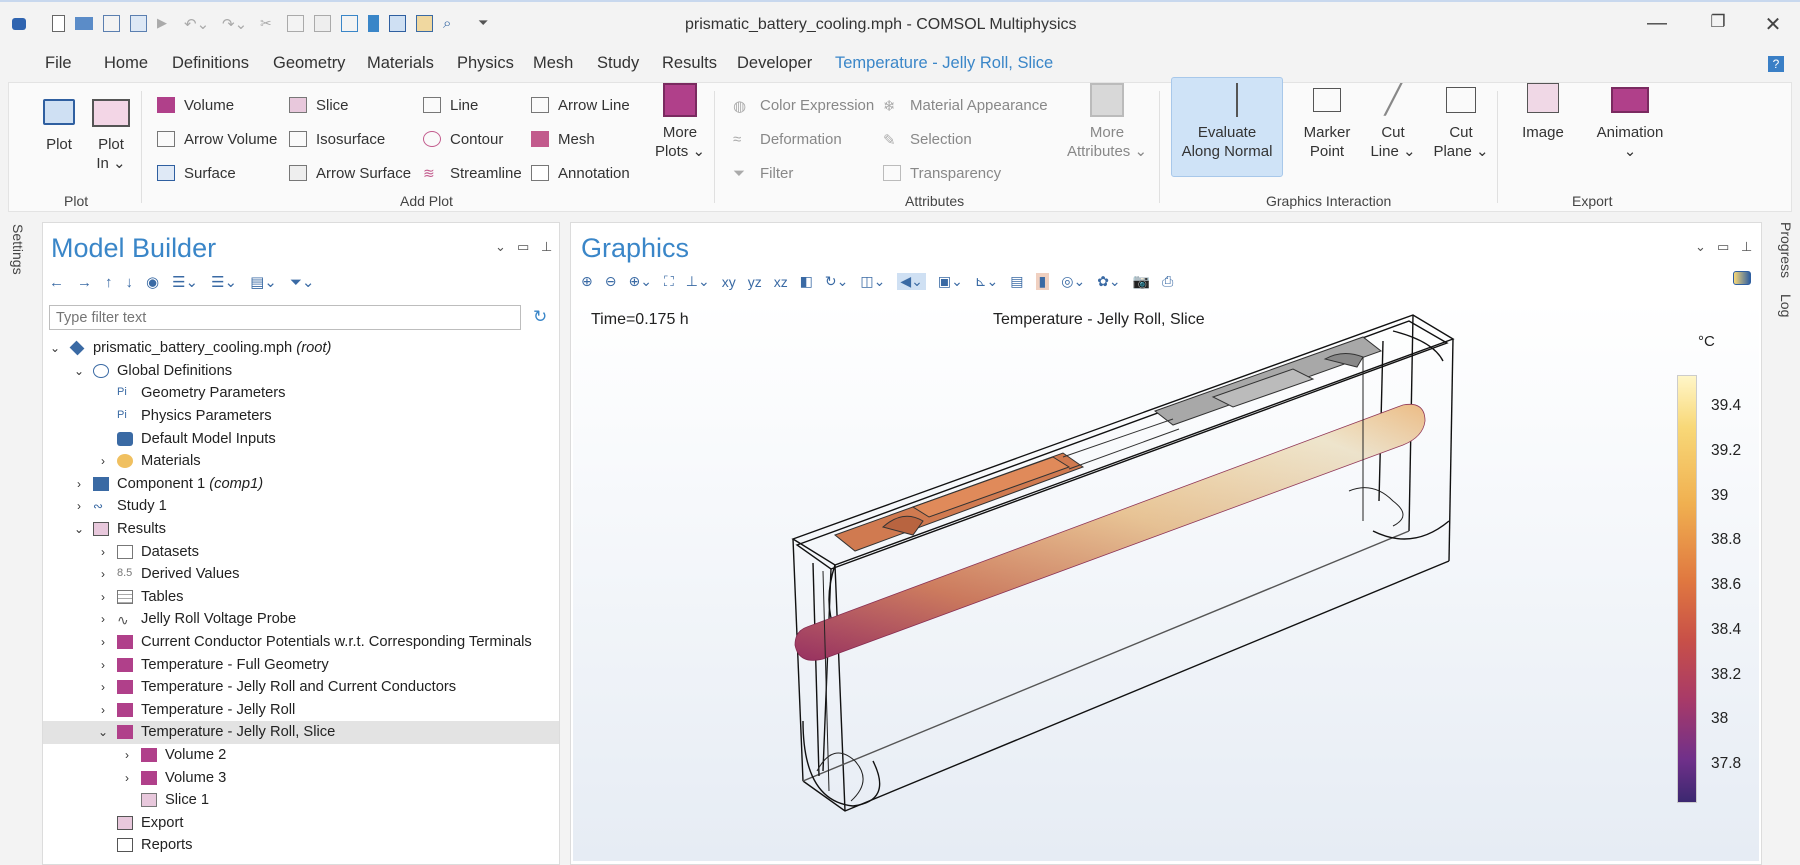 The width and height of the screenshot is (1800, 865). I want to click on menu-study: Study, so click(618, 63).